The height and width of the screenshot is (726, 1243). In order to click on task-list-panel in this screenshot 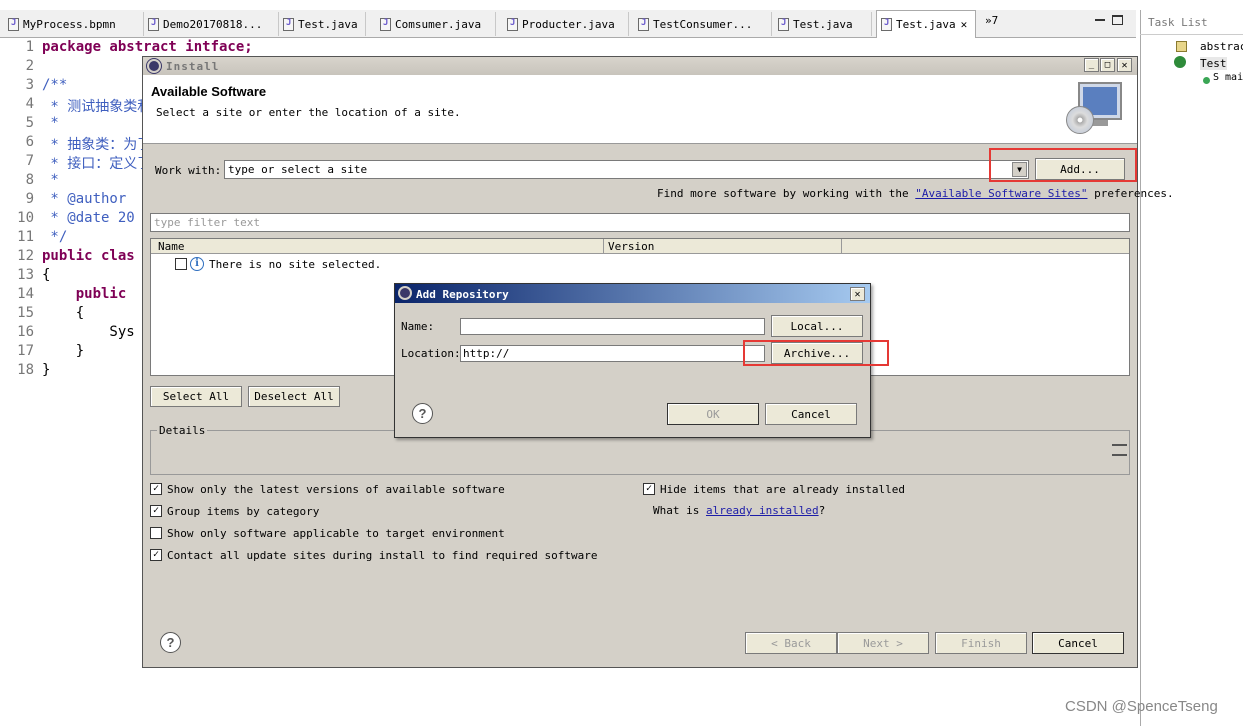, I will do `click(1191, 368)`.